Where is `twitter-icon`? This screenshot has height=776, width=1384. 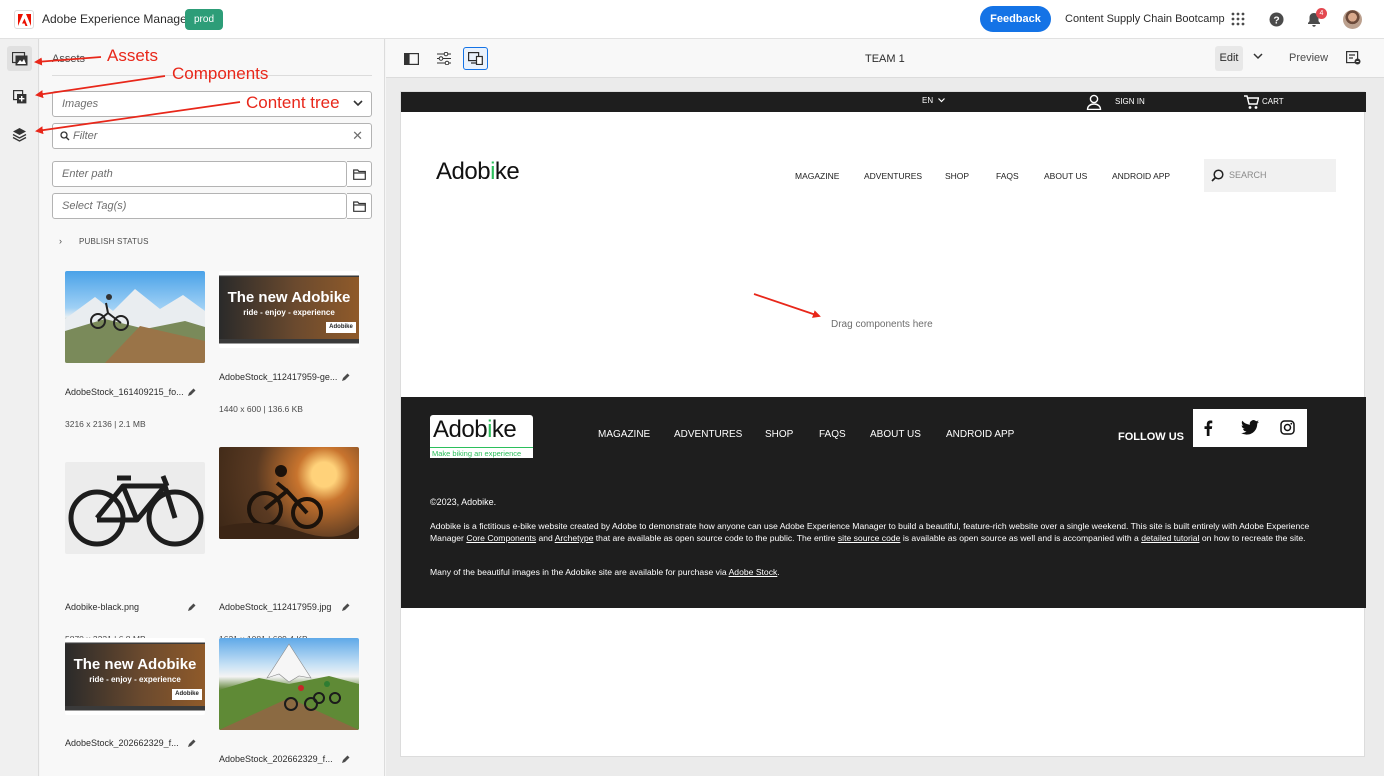
twitter-icon is located at coordinates (1250, 427).